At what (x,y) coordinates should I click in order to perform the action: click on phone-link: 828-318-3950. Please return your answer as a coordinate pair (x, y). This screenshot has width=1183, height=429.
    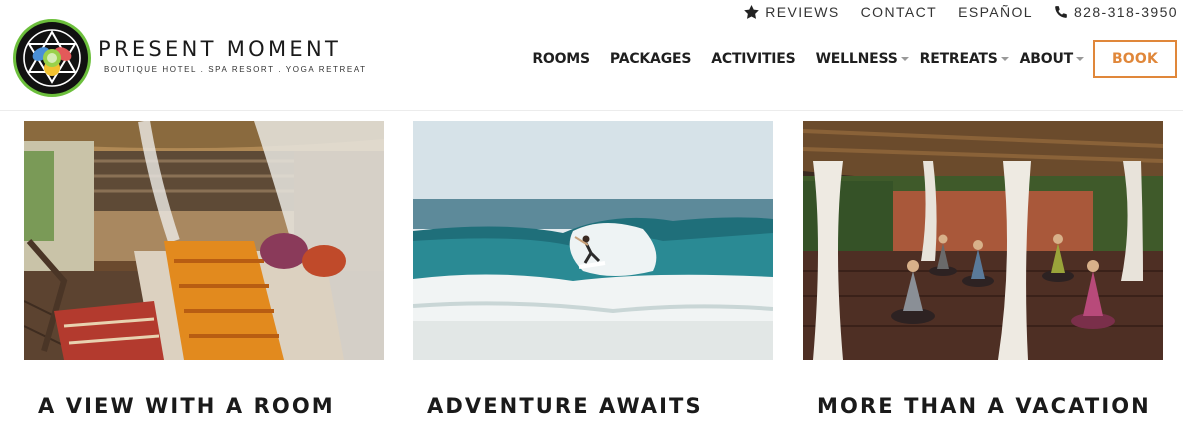
    Looking at the image, I should click on (1116, 12).